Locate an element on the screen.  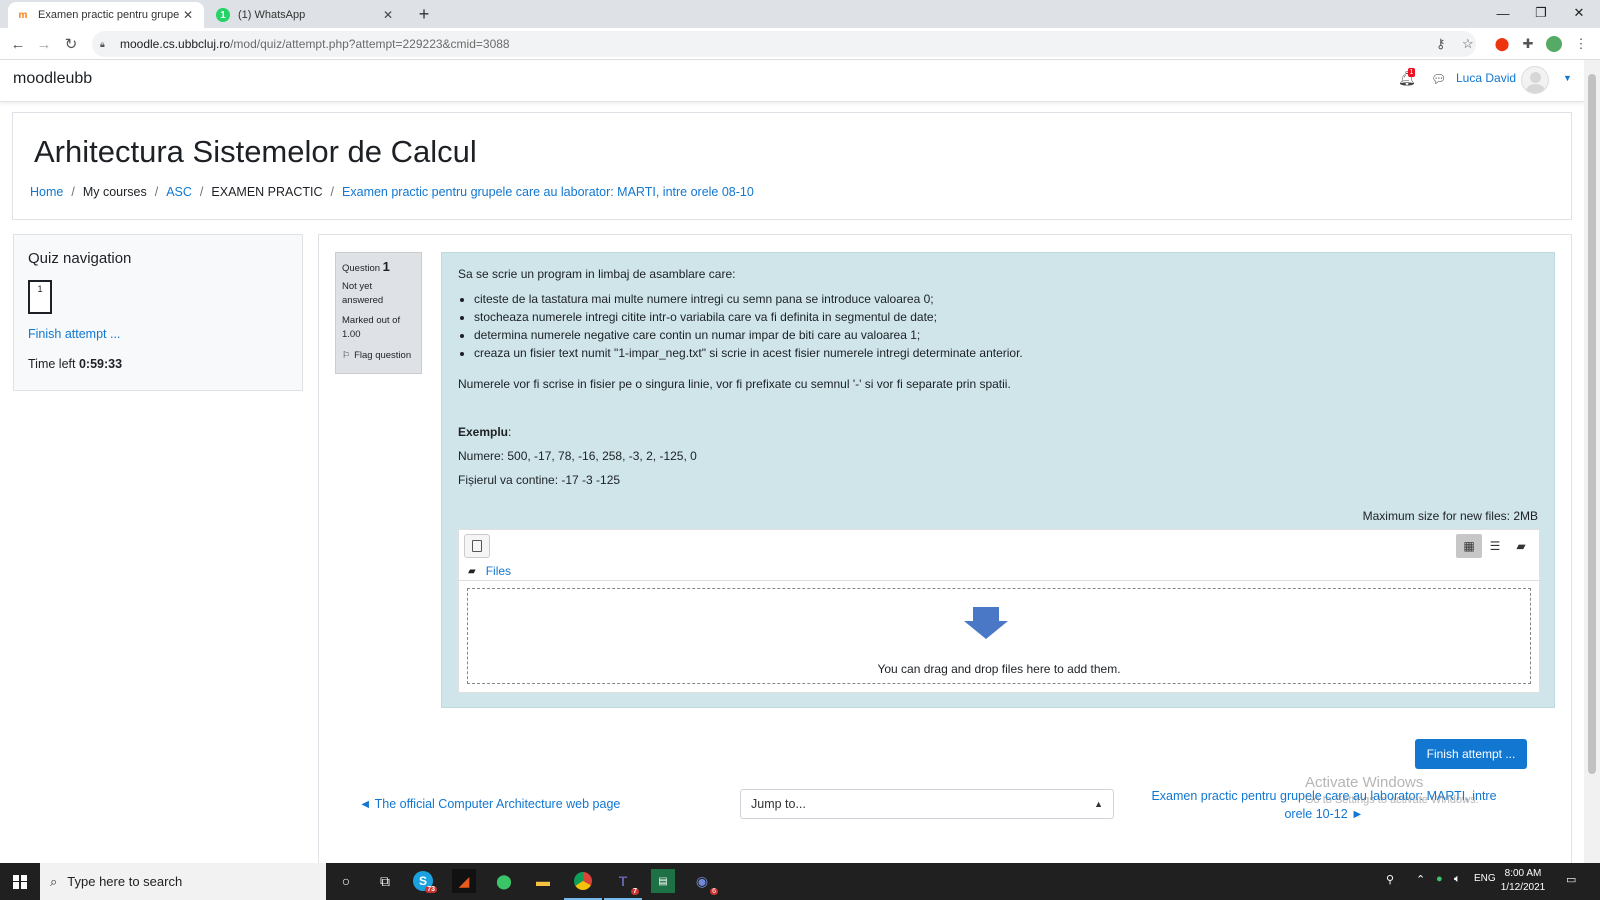
view-toggle: ▦ ☰ ▰ is located at coordinates (1495, 546).